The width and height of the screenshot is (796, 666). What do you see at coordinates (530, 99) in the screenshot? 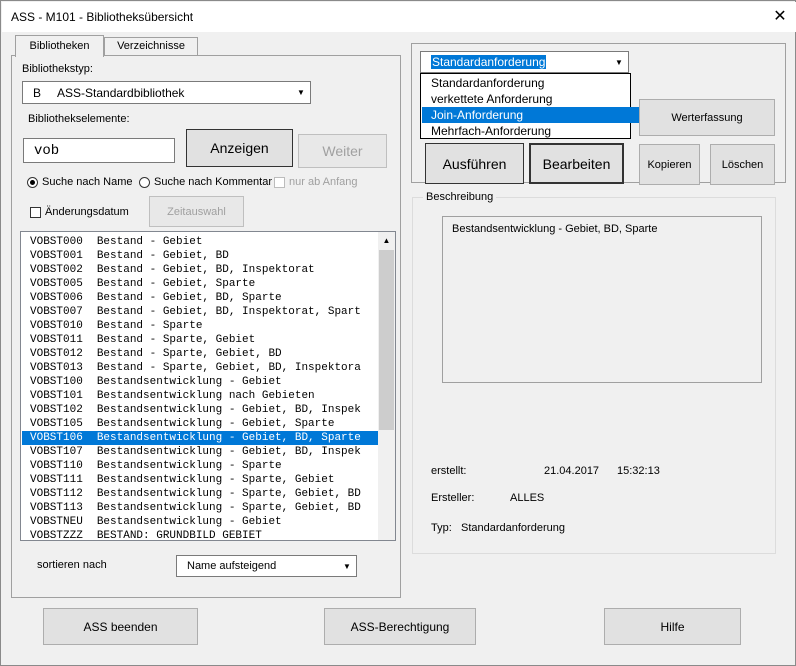
I see `request-type-option: verkettete Anforderung` at bounding box center [530, 99].